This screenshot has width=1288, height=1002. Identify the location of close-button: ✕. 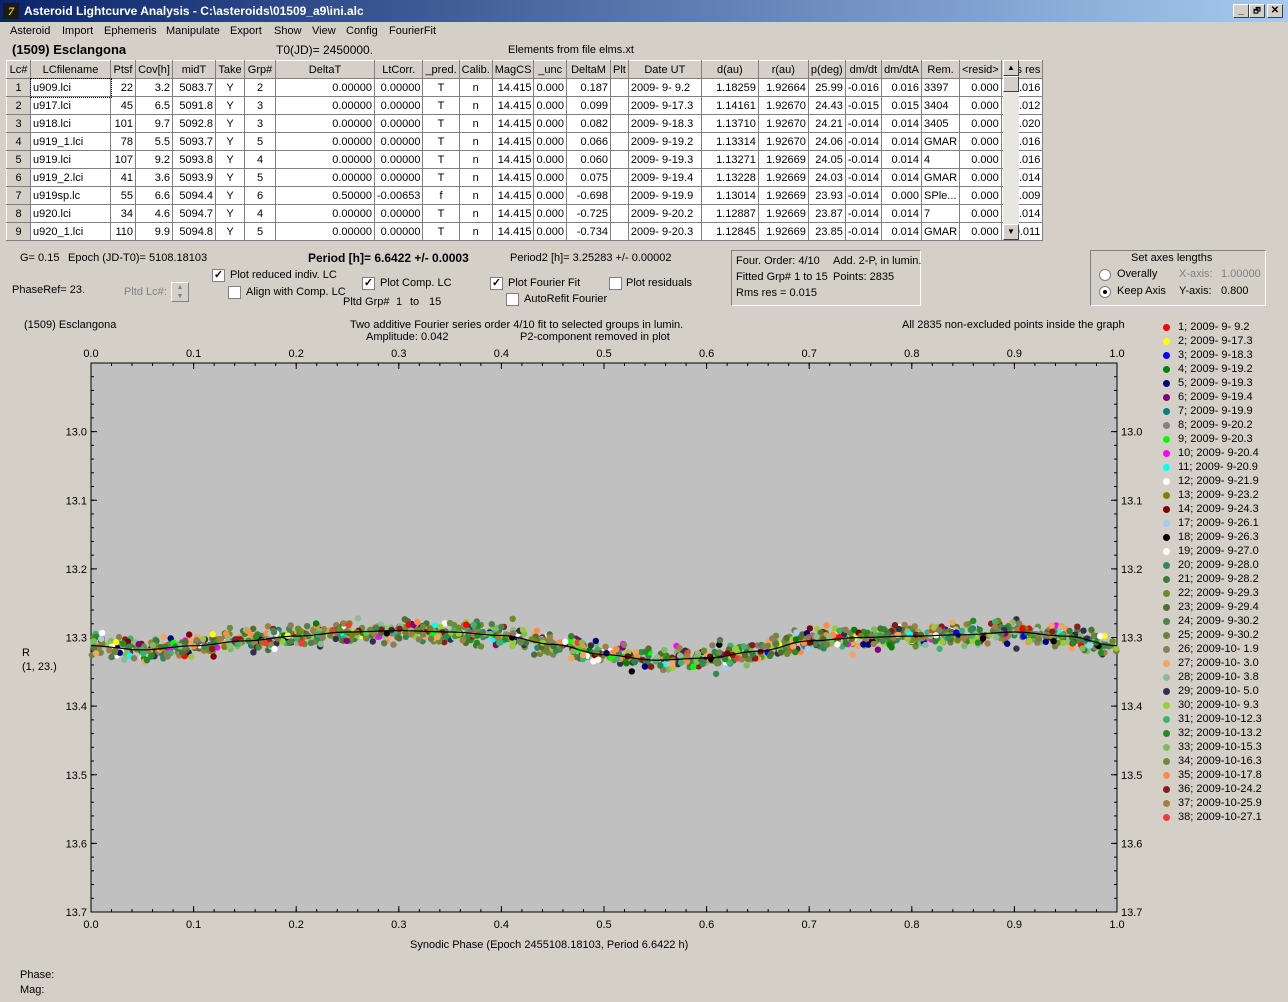
(1275, 11).